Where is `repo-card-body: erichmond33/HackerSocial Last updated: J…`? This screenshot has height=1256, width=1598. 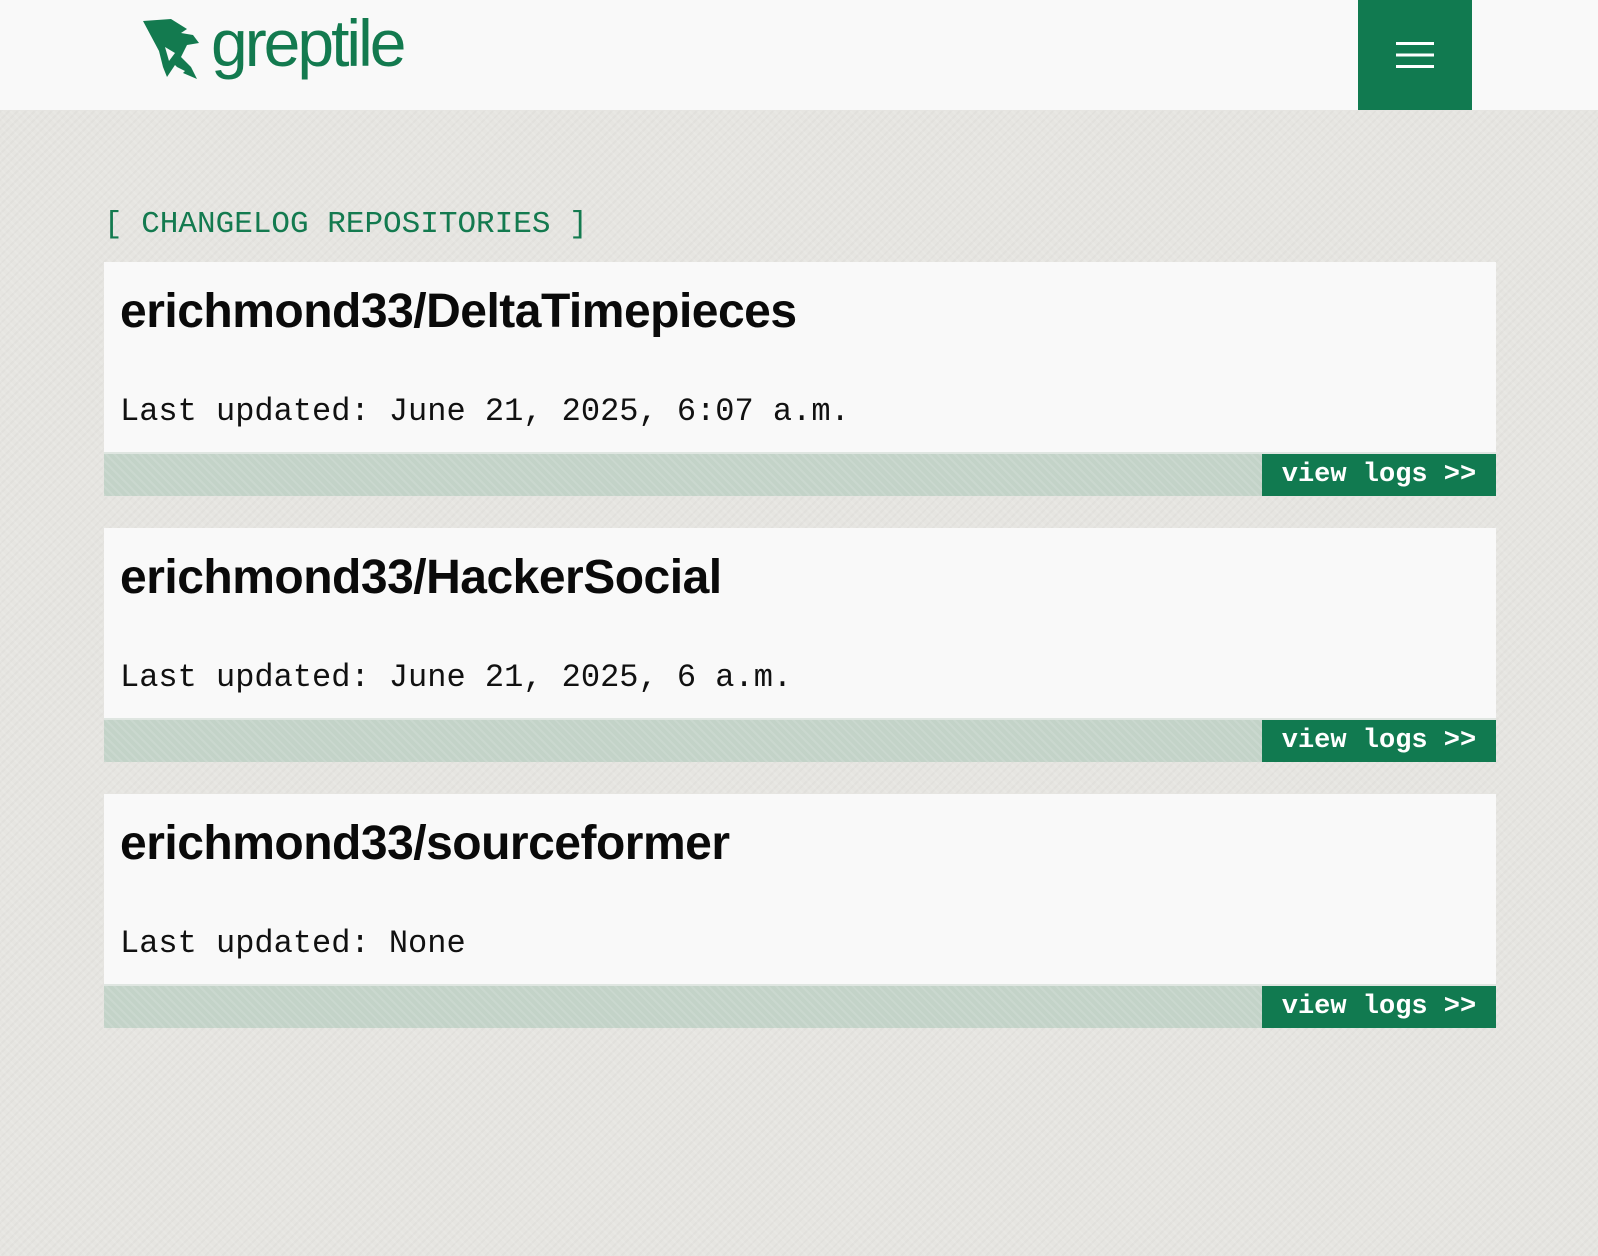 repo-card-body: erichmond33/HackerSocial Last updated: J… is located at coordinates (800, 623).